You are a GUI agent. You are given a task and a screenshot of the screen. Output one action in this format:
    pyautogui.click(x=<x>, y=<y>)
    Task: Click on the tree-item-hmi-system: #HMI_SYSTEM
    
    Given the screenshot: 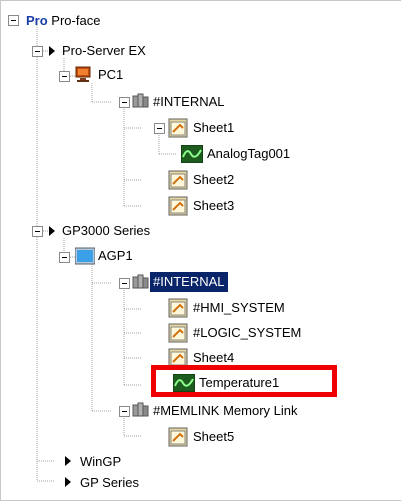 What is the action you would take?
    pyautogui.click(x=239, y=308)
    